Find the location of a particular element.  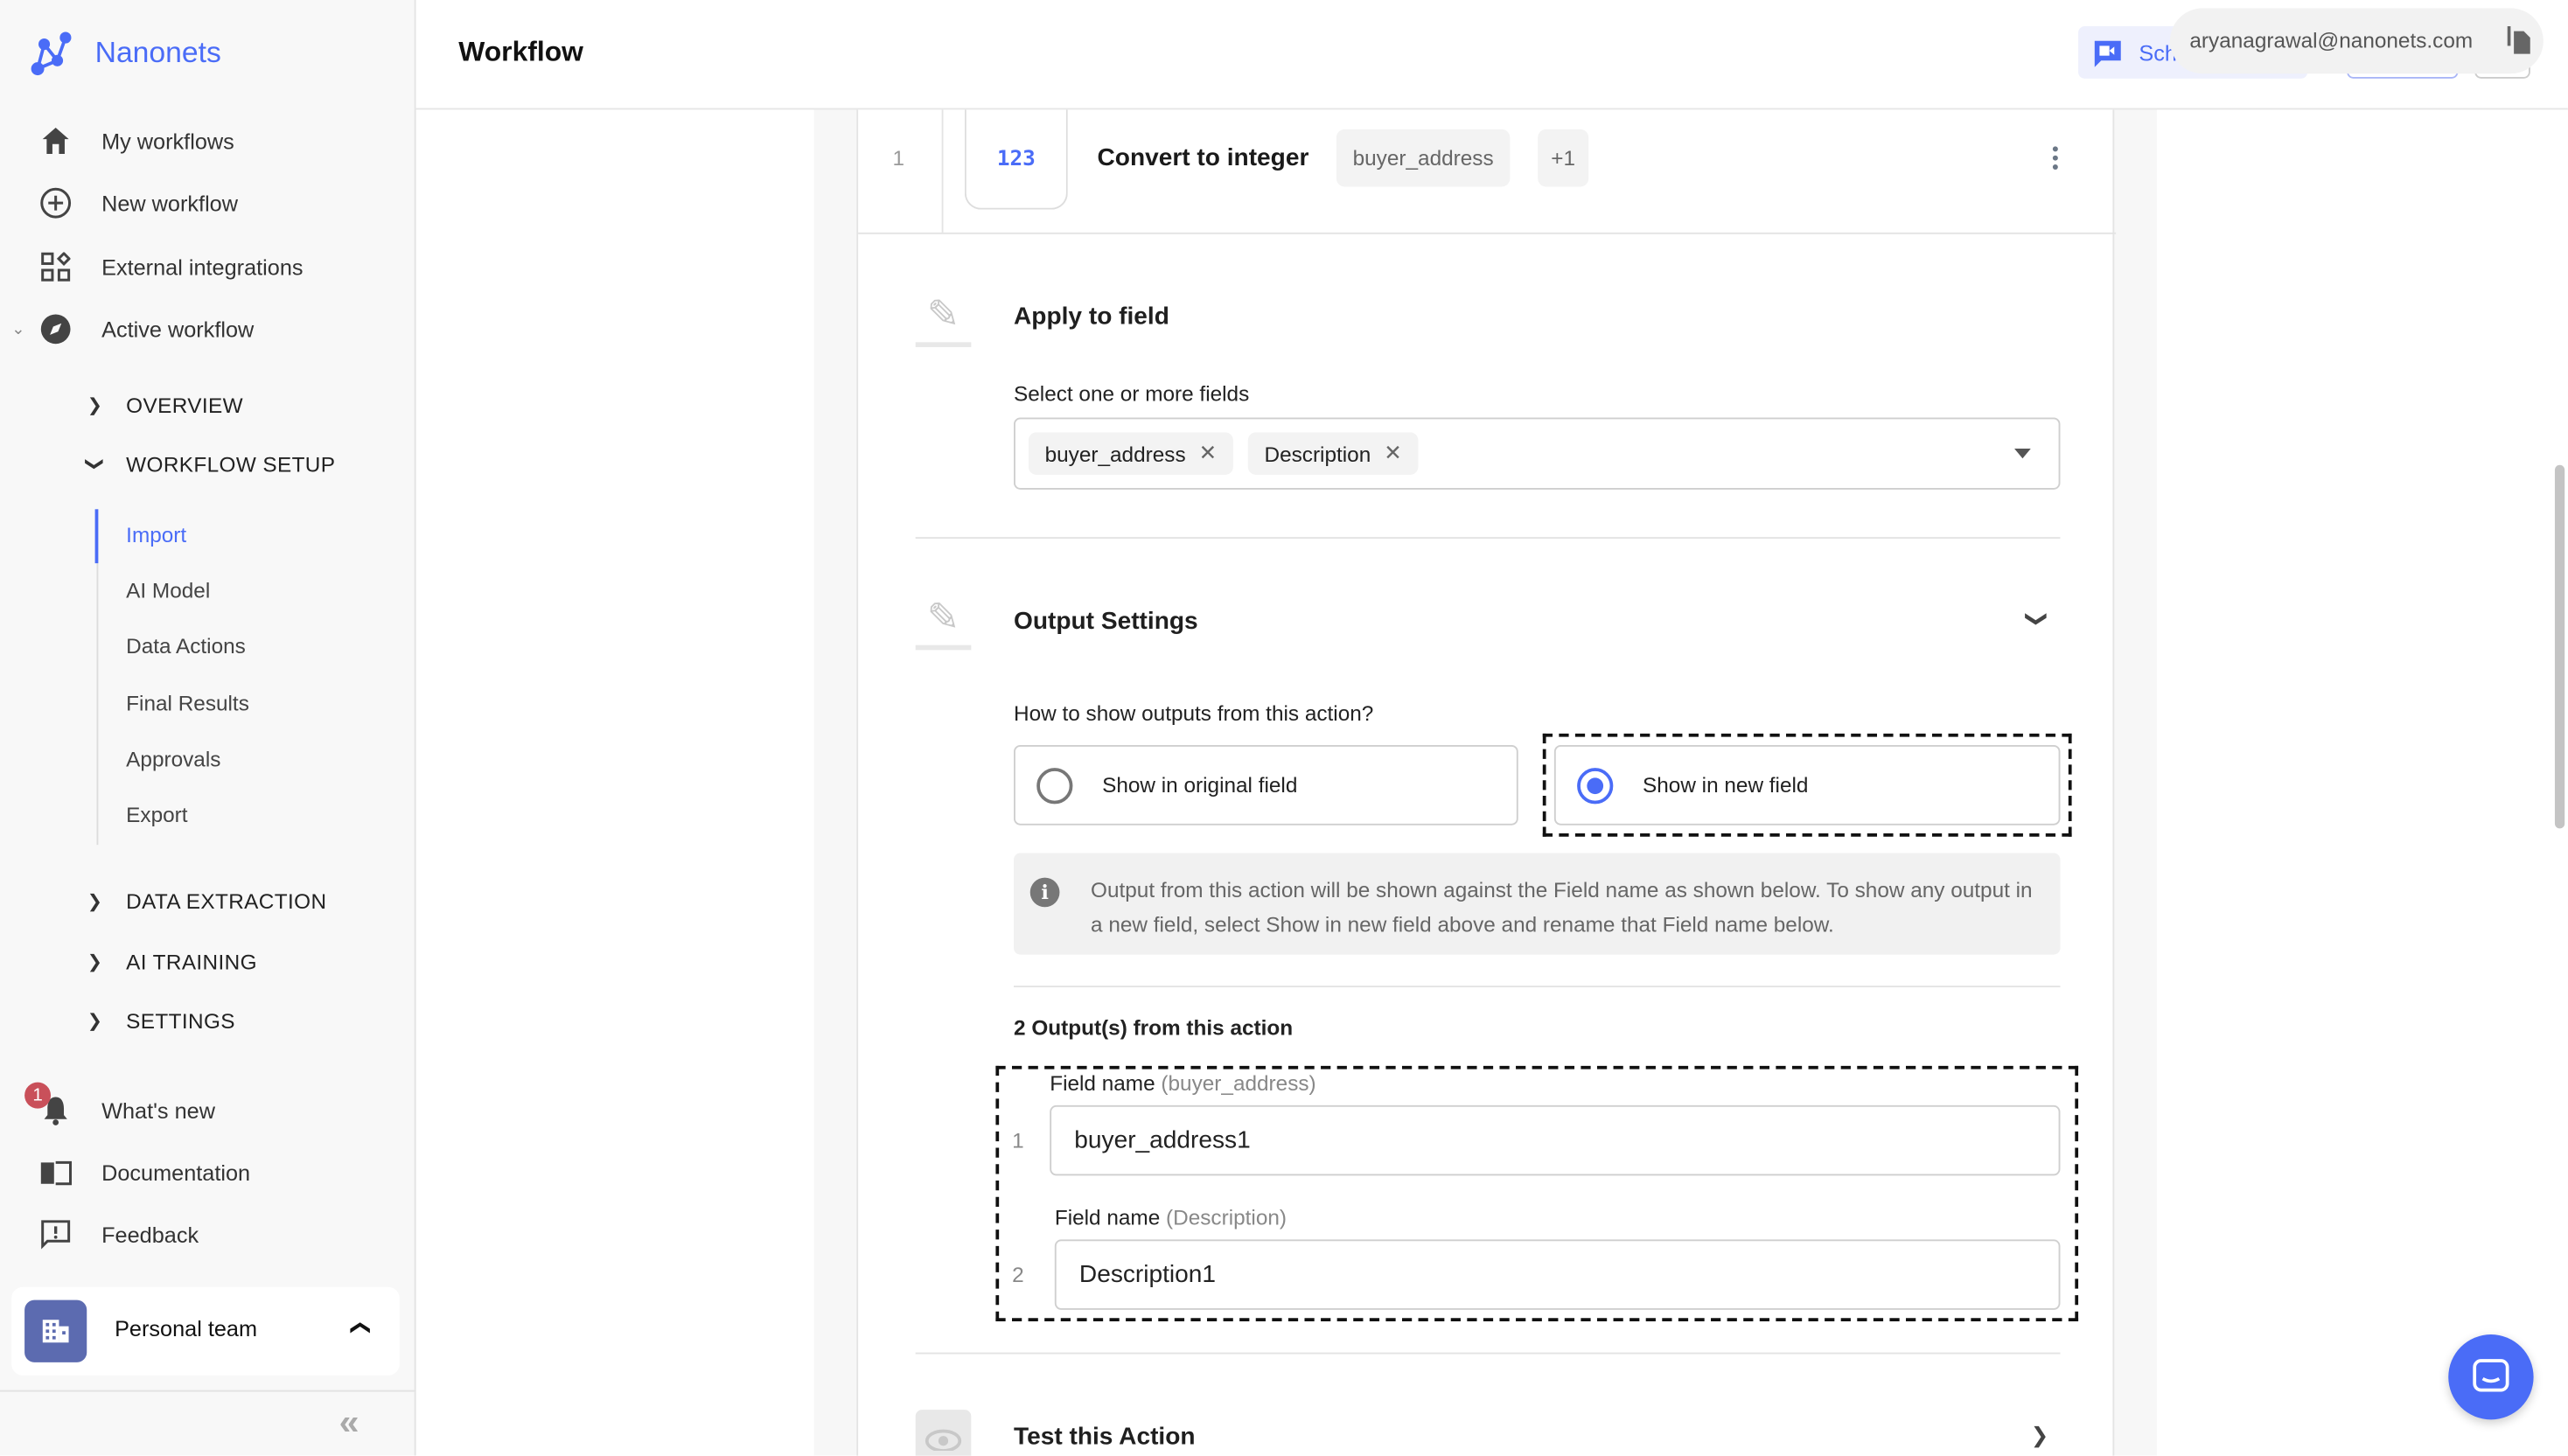

chip-label: buyer_address is located at coordinates (1115, 453).